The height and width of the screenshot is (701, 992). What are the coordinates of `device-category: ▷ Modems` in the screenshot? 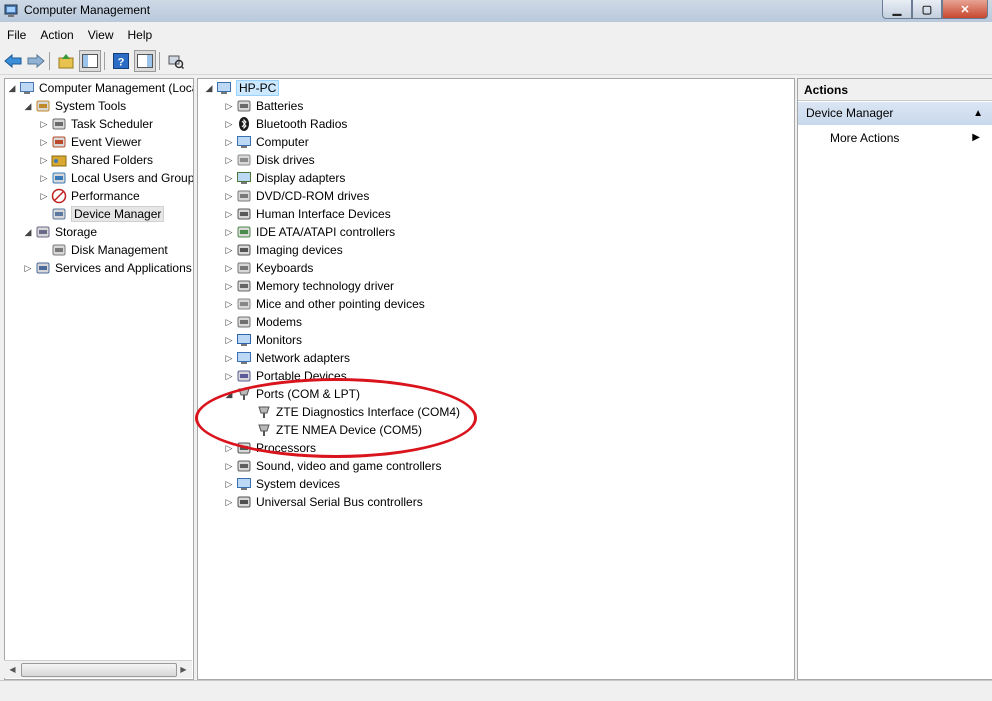 It's located at (263, 322).